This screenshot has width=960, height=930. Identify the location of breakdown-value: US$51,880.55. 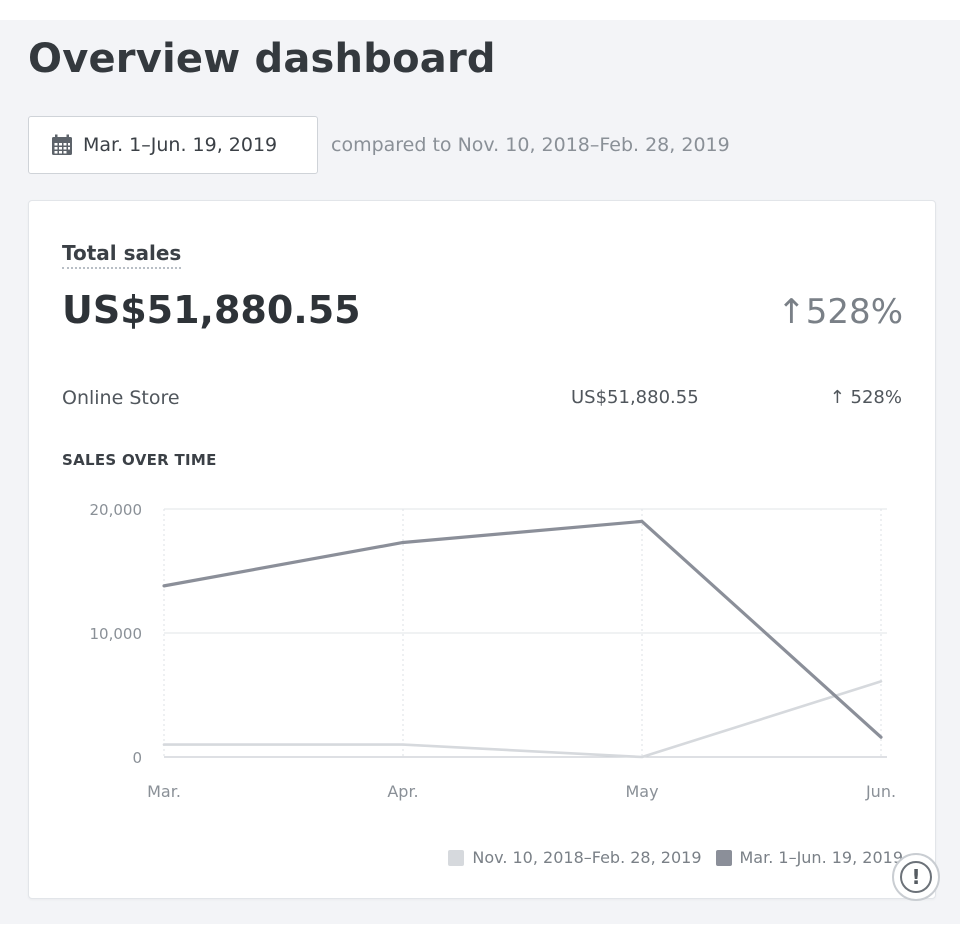
(635, 397).